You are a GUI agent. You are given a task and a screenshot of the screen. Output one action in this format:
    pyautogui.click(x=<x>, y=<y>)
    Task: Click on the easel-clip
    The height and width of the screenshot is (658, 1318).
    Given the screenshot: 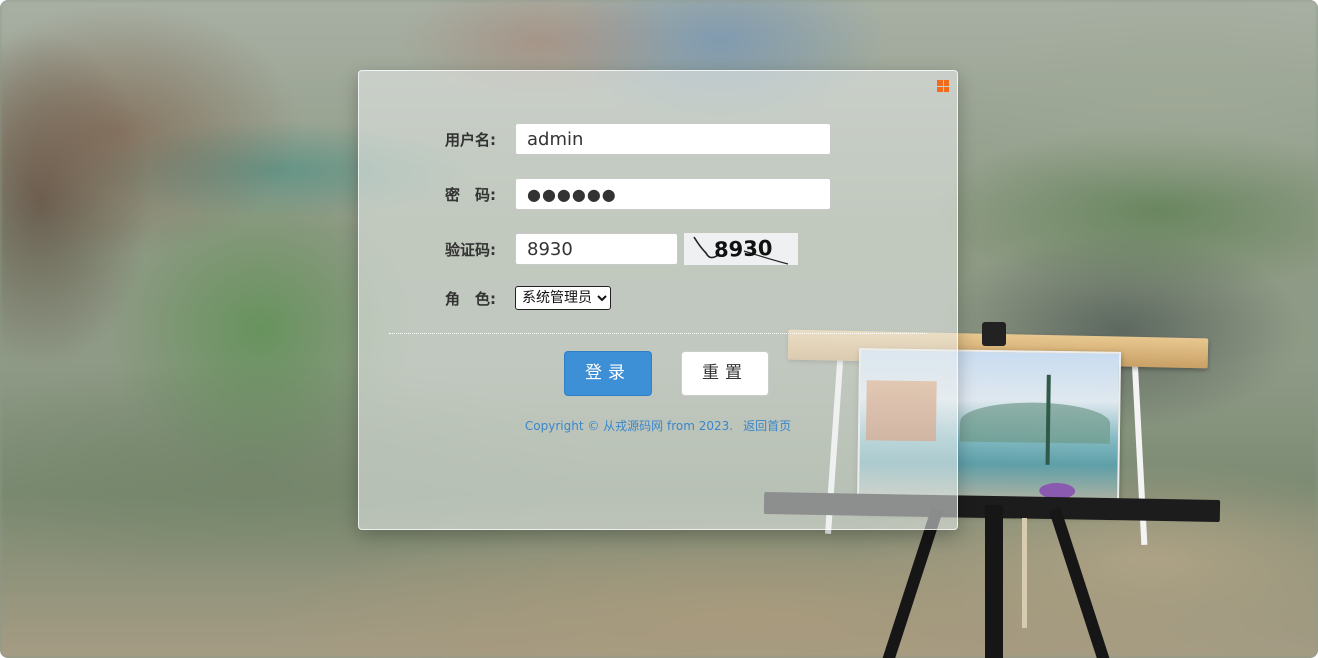 What is the action you would take?
    pyautogui.click(x=994, y=334)
    